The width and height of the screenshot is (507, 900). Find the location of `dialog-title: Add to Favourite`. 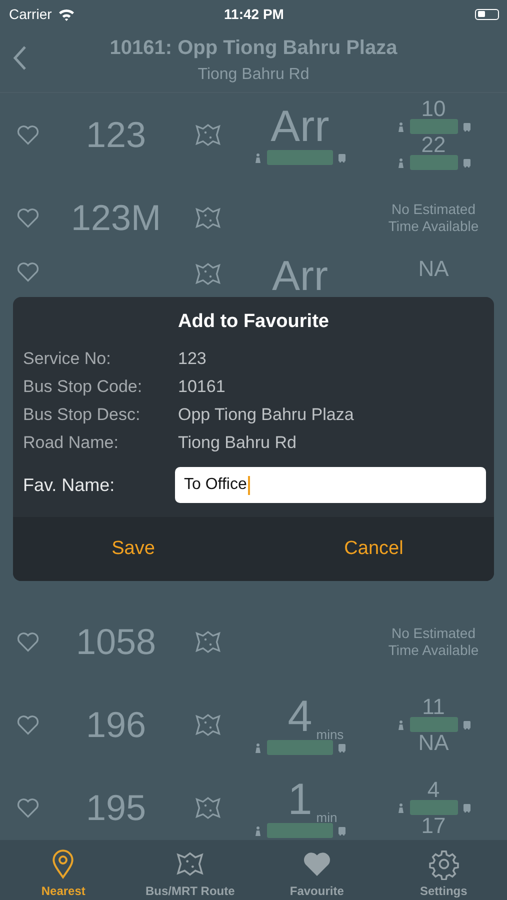

dialog-title: Add to Favourite is located at coordinates (253, 322).